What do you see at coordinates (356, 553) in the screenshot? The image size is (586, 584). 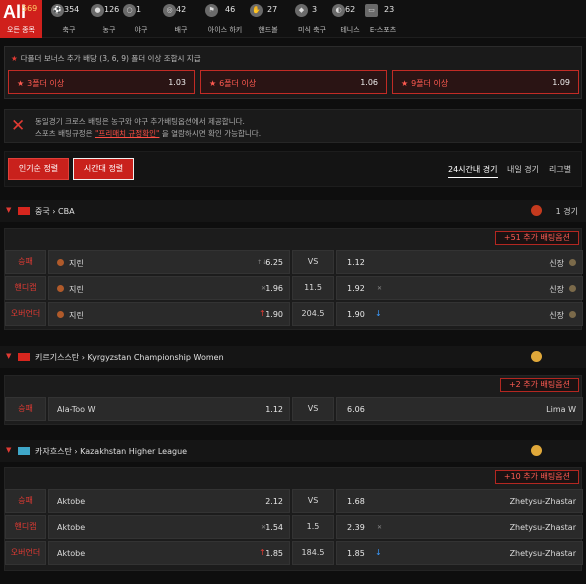 I see `away-odd: 1.85` at bounding box center [356, 553].